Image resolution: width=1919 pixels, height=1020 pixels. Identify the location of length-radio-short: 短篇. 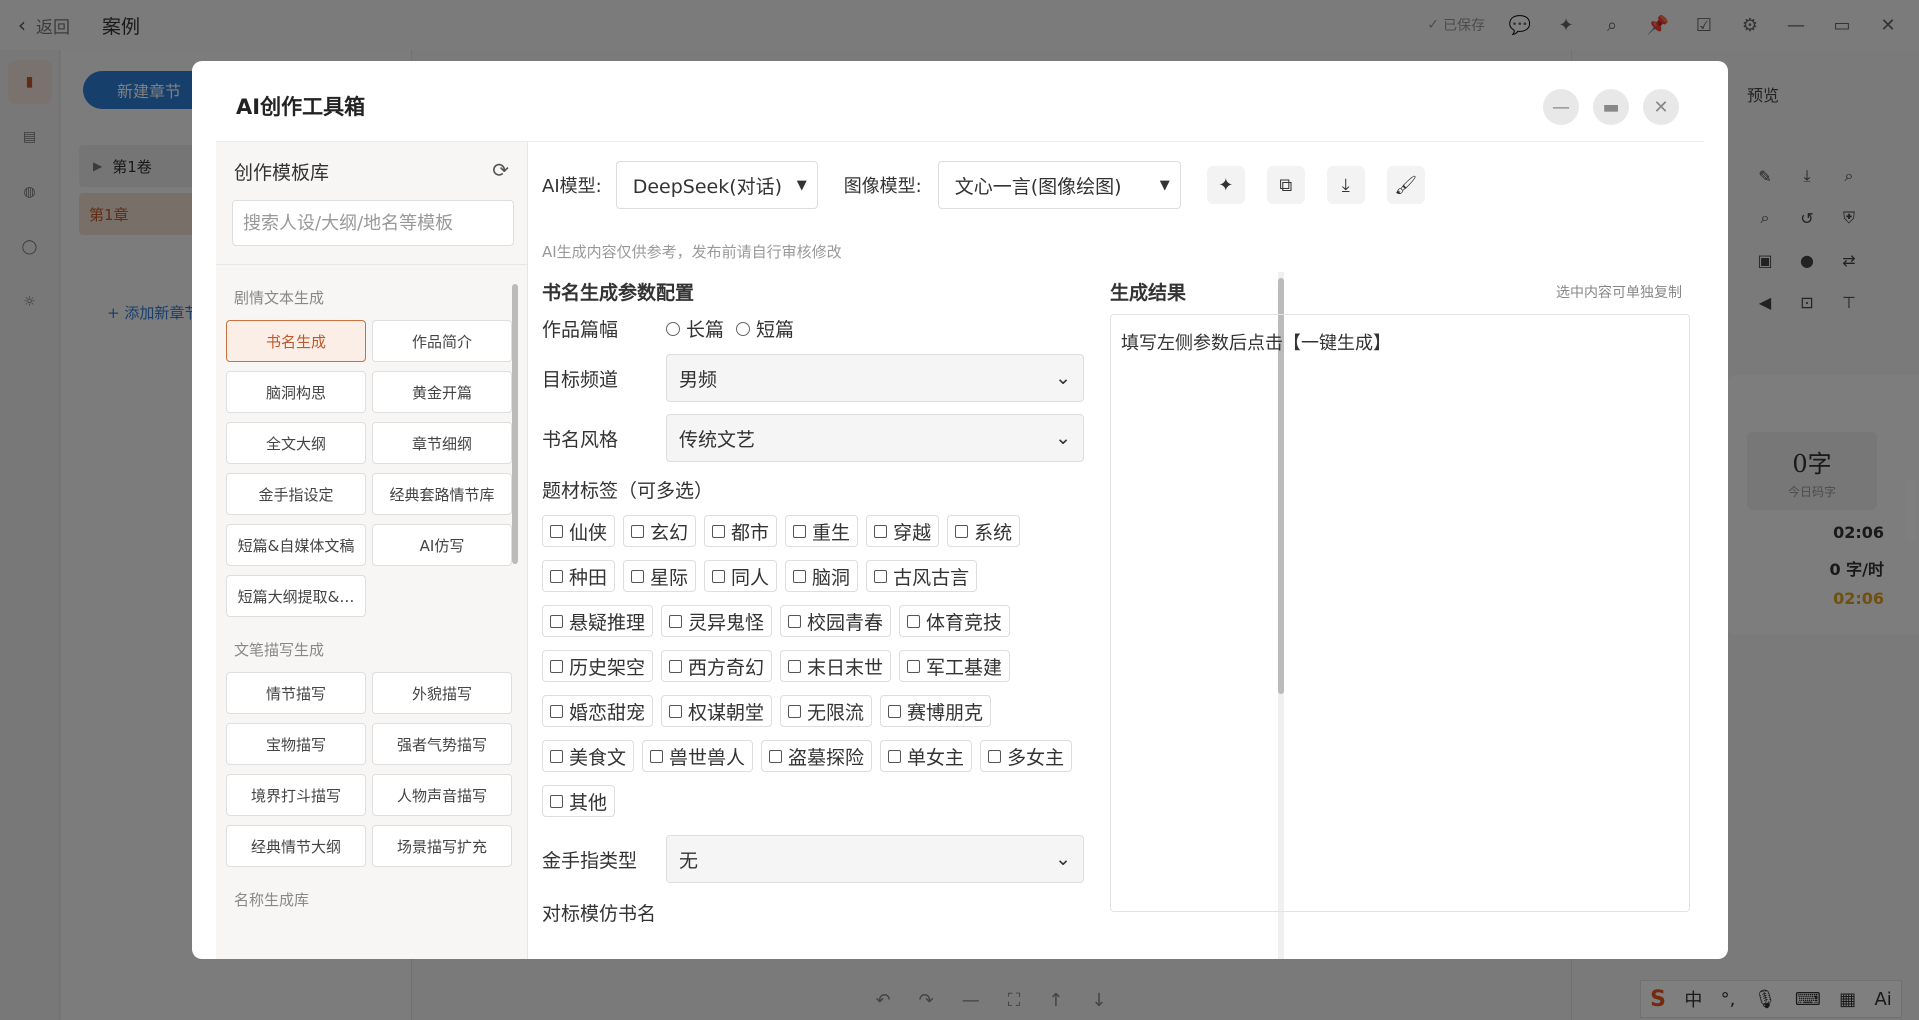
(765, 328).